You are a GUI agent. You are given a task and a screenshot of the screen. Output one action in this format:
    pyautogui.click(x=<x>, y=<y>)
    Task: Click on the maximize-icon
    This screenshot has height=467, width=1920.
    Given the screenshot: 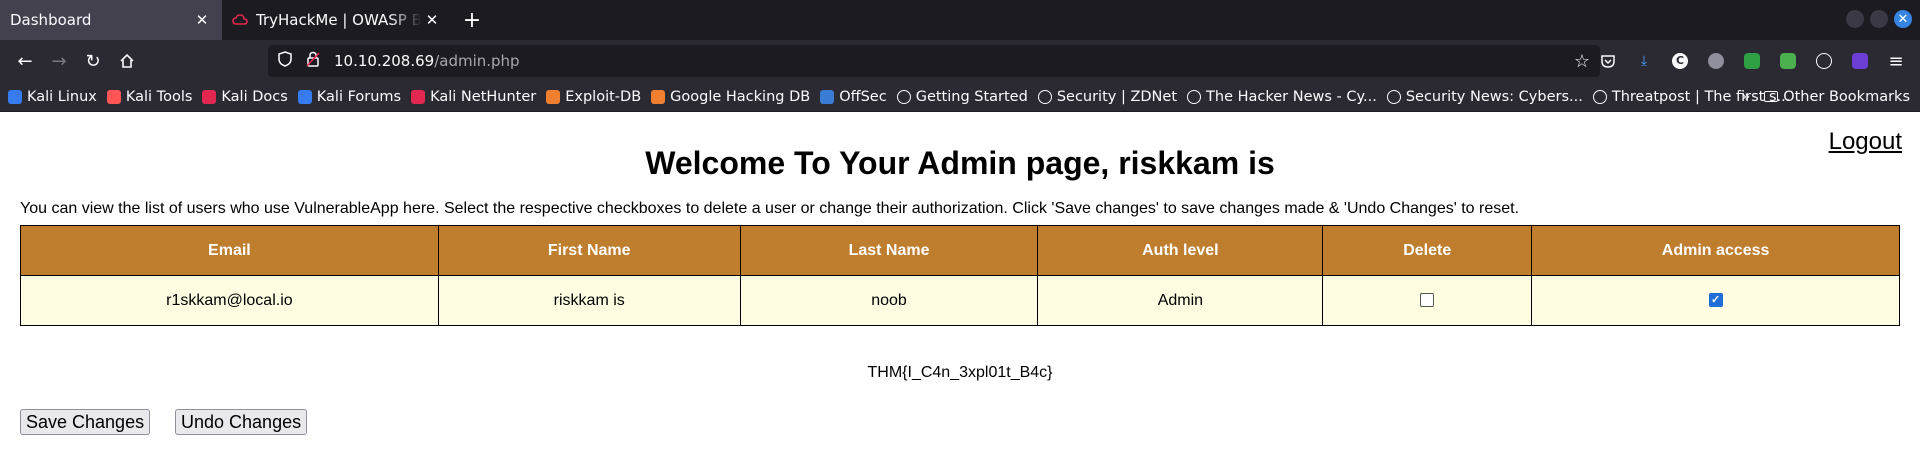 What is the action you would take?
    pyautogui.click(x=1879, y=19)
    